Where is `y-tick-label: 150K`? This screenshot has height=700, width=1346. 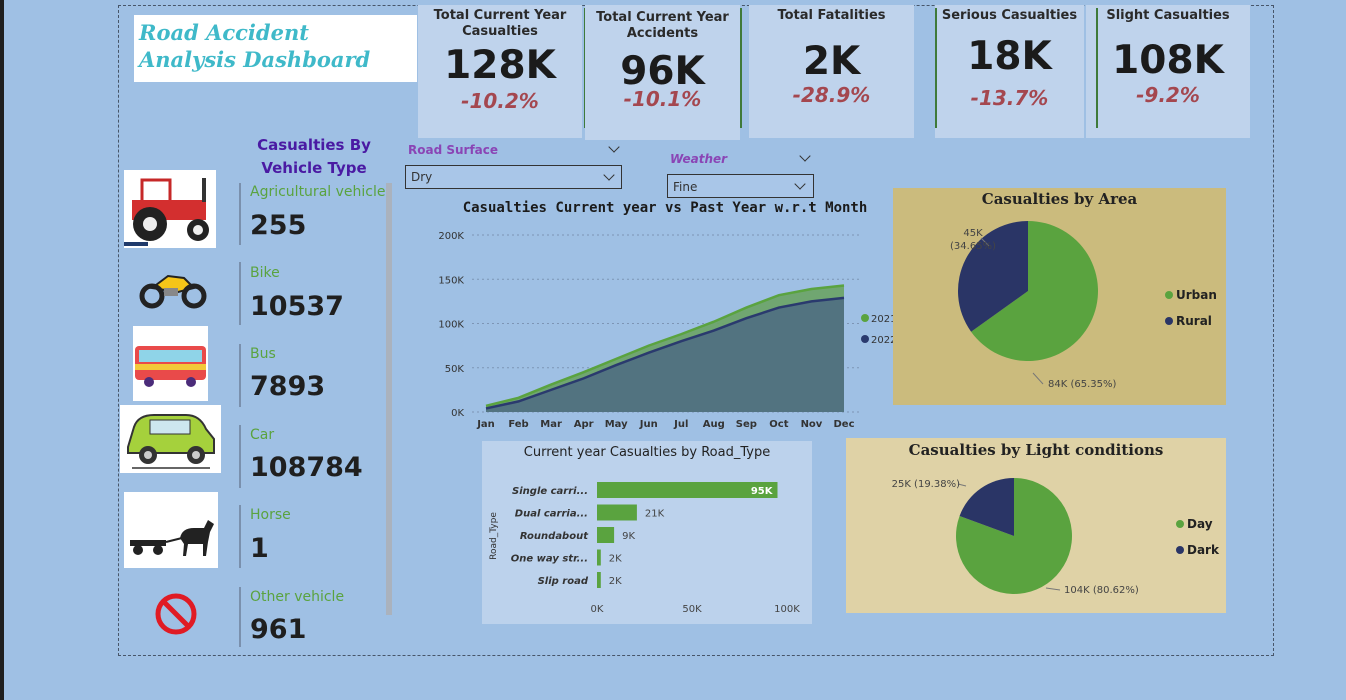
y-tick-label: 150K is located at coordinates (451, 280).